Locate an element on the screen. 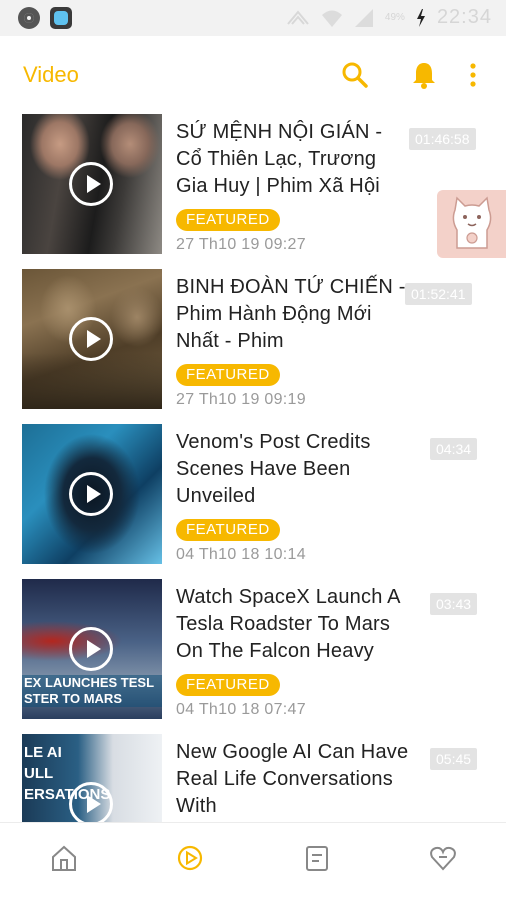 The image size is (506, 901). news-icon is located at coordinates (317, 858).